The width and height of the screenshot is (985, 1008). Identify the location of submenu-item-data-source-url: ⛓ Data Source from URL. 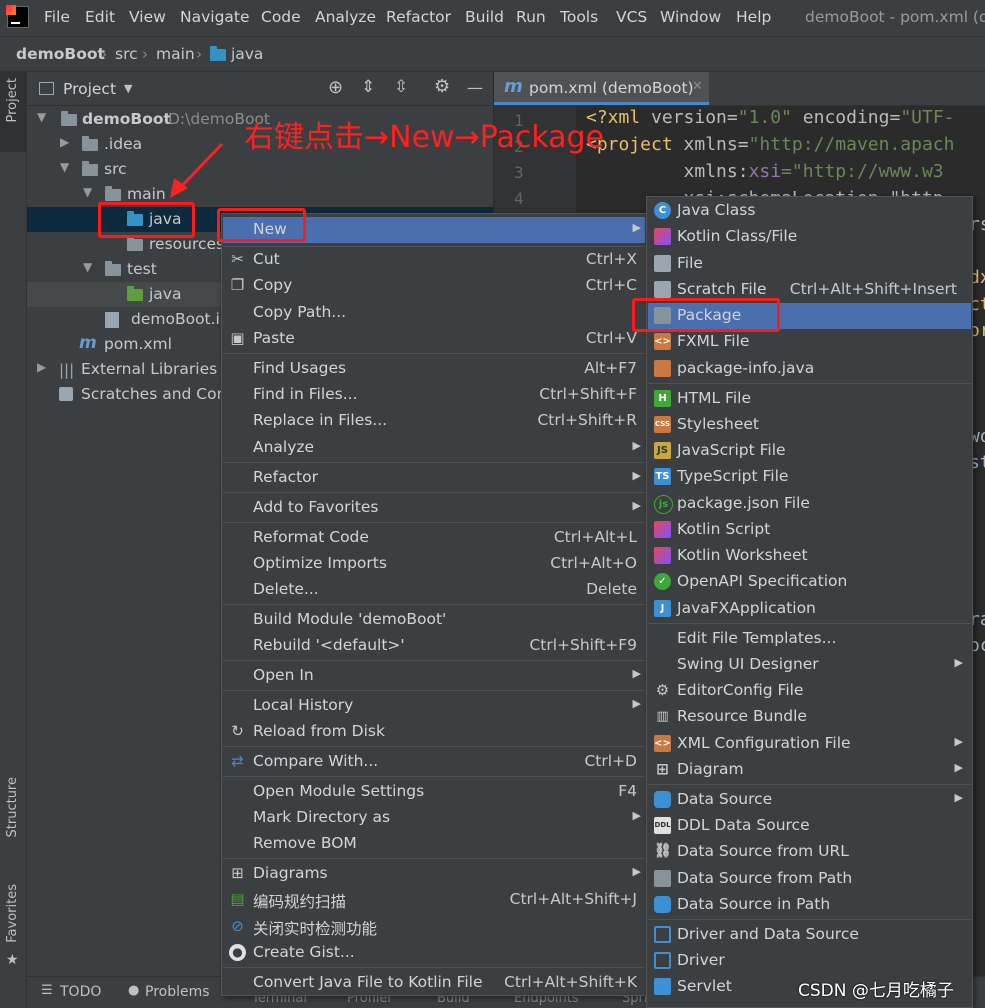
(809, 852).